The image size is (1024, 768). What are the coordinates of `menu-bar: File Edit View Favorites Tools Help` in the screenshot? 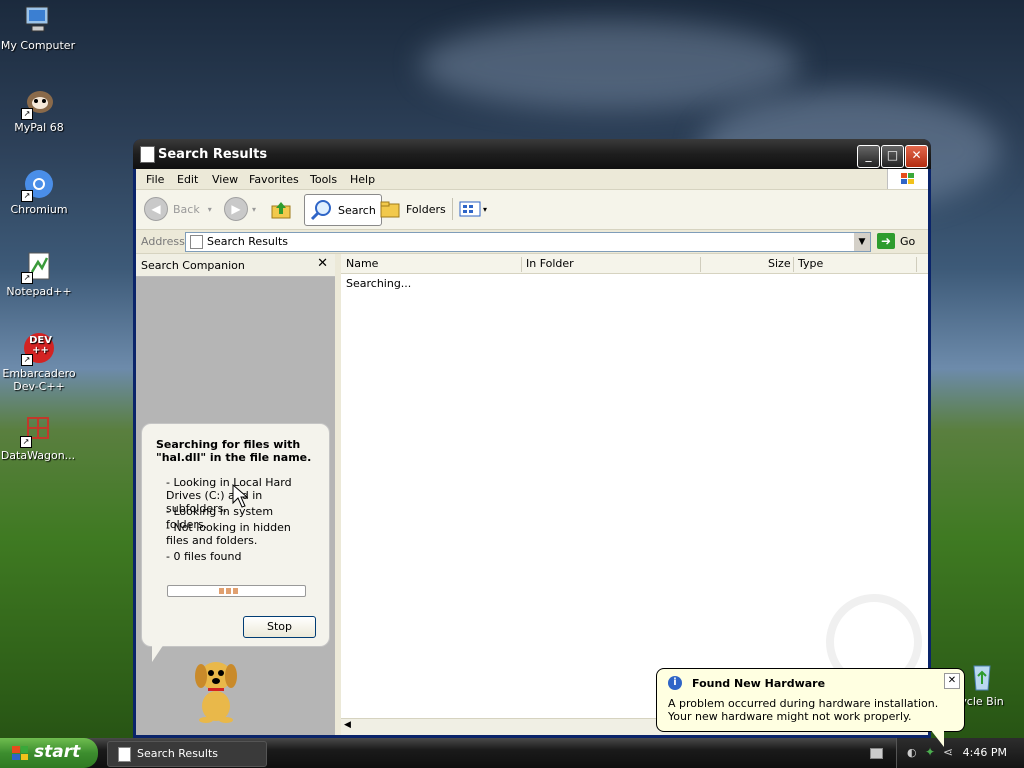 It's located at (532, 179).